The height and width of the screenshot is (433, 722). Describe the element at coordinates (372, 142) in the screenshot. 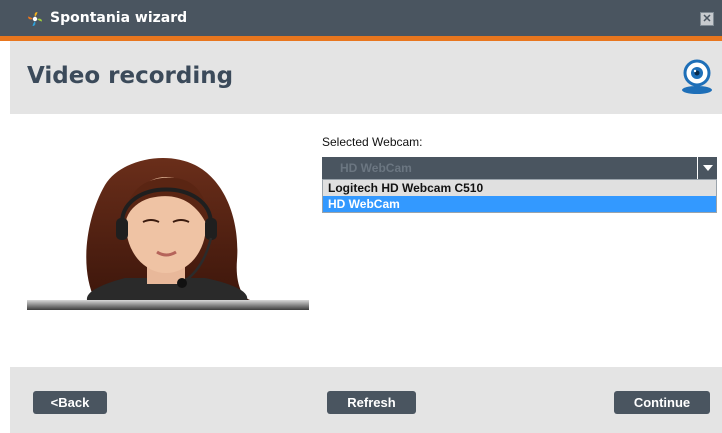

I see `selected-webcam-label: Selected Webcam:` at that location.